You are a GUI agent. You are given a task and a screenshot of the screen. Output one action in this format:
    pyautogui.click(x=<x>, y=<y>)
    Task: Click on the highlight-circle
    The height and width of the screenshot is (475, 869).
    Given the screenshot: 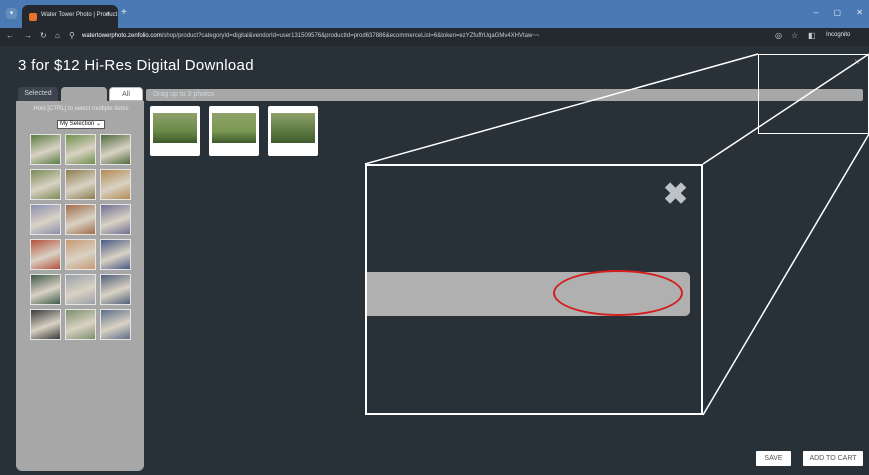 What is the action you would take?
    pyautogui.click(x=618, y=293)
    